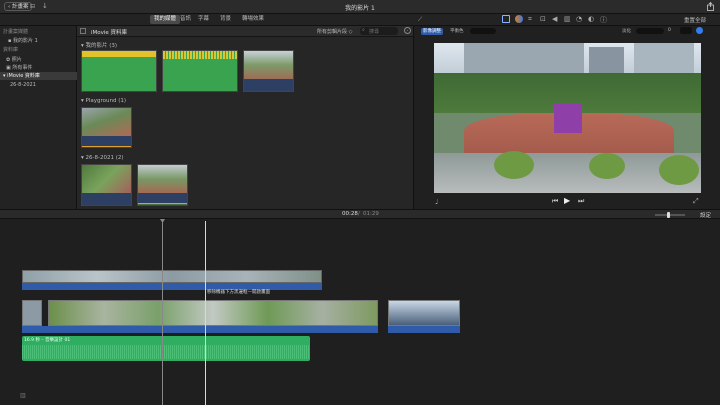  What do you see at coordinates (669, 30) in the screenshot?
I see `field-value: 0` at bounding box center [669, 30].